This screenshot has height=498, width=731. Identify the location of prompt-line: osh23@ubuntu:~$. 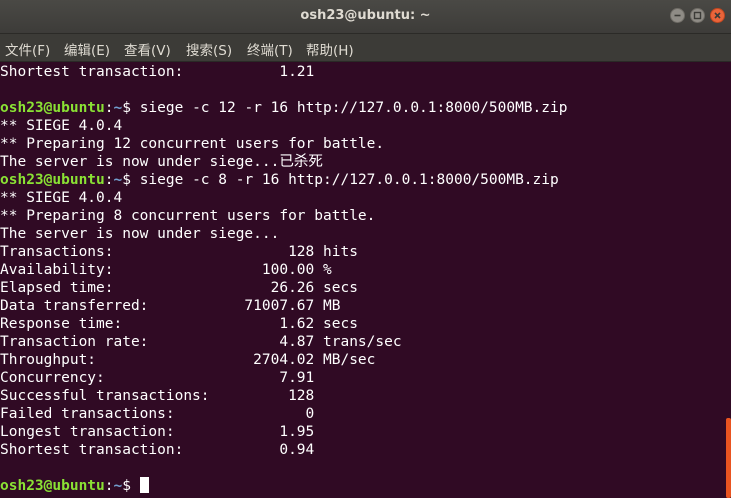
(283, 486).